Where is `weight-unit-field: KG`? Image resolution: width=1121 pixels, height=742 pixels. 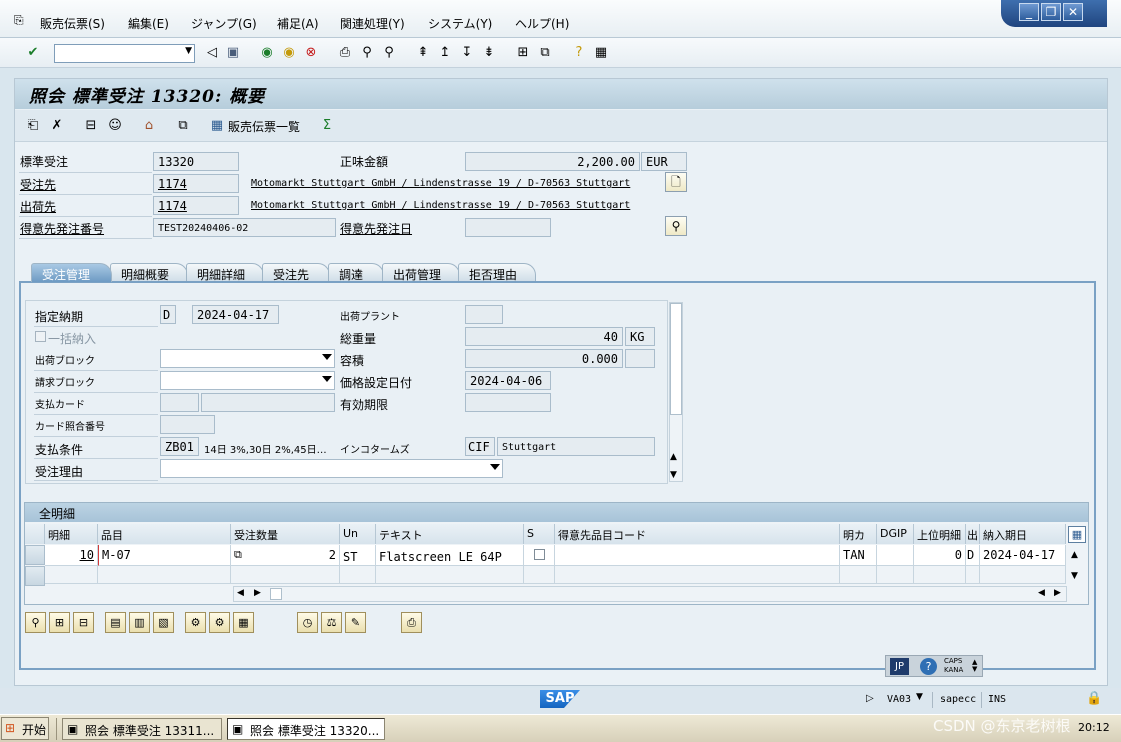
weight-unit-field: KG is located at coordinates (640, 336).